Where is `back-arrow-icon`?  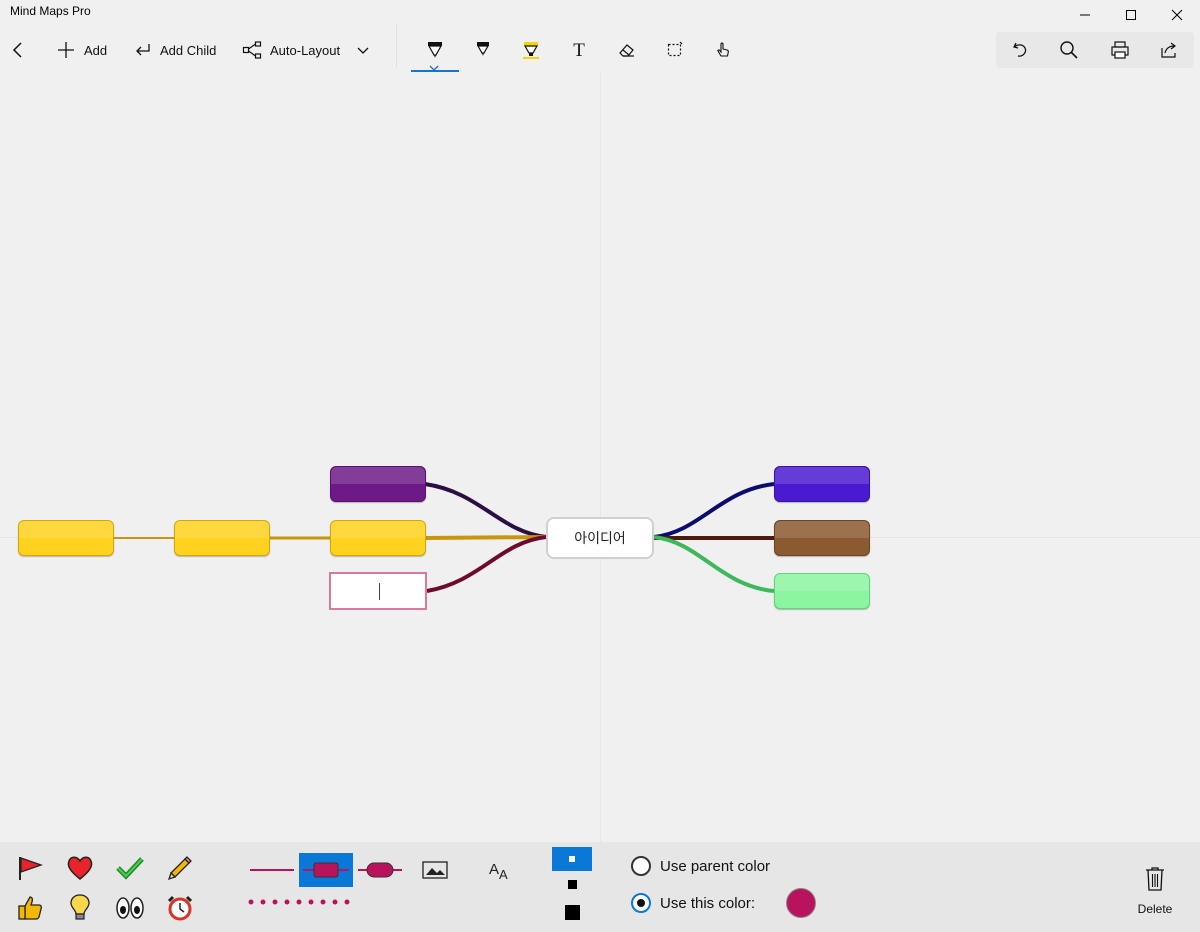
back-arrow-icon is located at coordinates (17, 50).